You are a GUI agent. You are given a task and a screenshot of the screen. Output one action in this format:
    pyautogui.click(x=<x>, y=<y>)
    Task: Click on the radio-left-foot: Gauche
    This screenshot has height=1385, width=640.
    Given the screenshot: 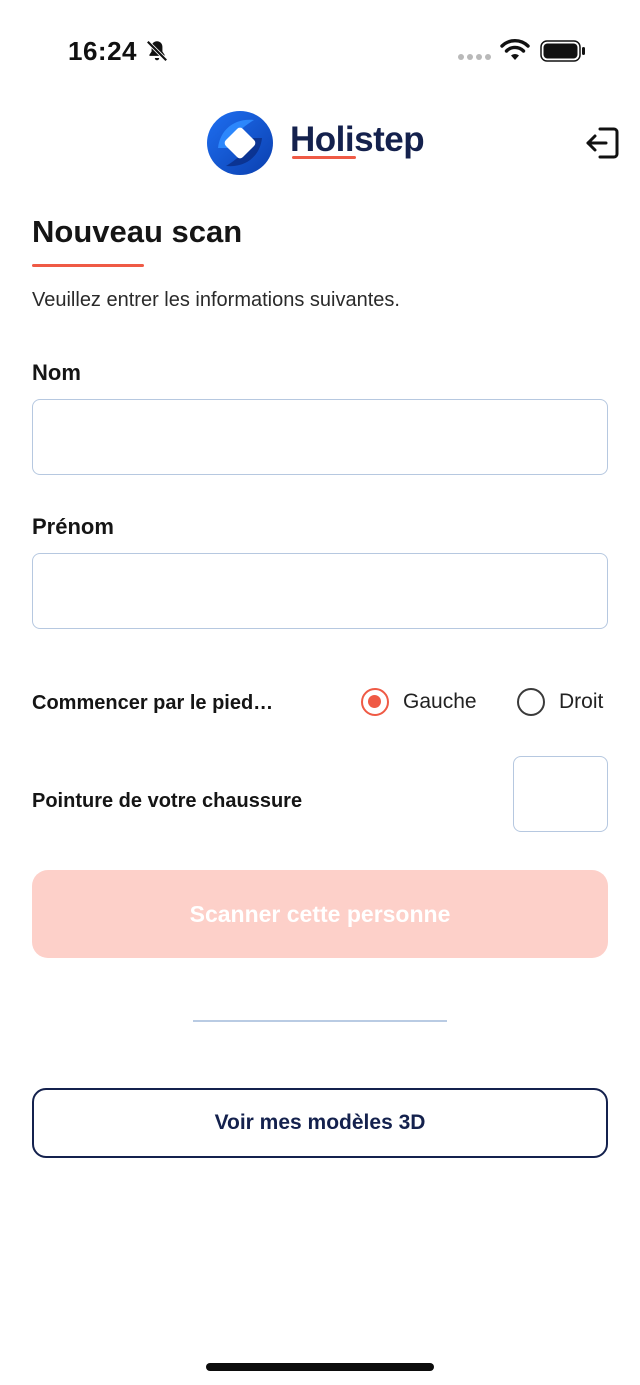 What is the action you would take?
    pyautogui.click(x=419, y=702)
    